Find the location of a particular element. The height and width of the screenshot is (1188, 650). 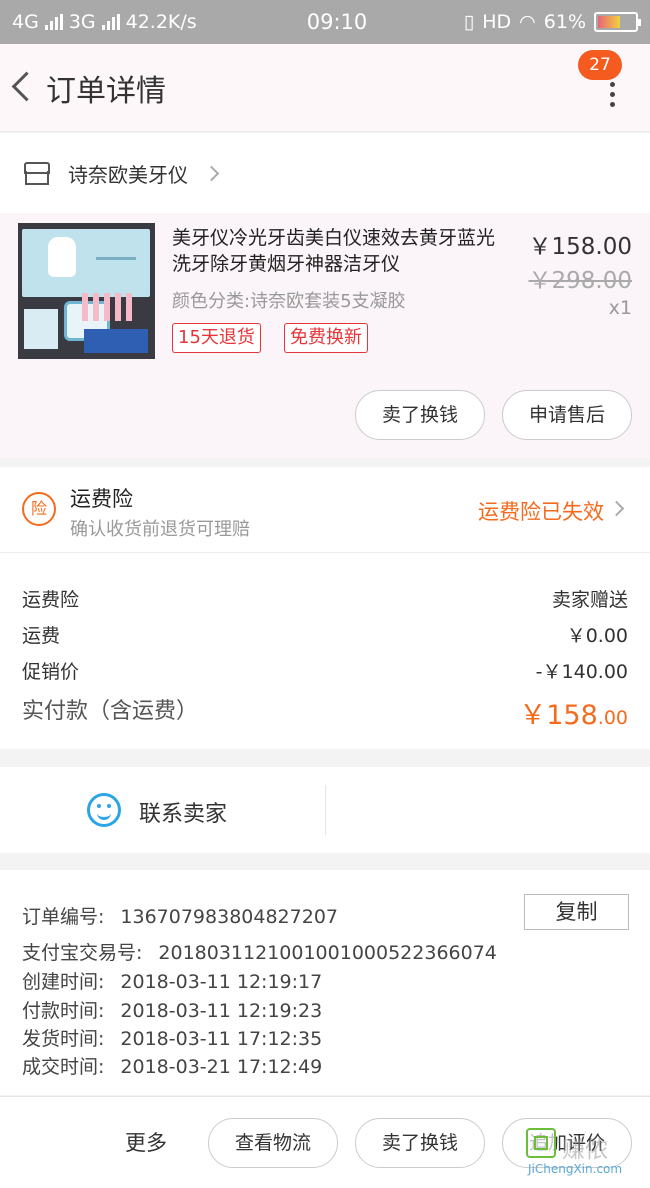

fee-value: ￥0.00 is located at coordinates (597, 636).